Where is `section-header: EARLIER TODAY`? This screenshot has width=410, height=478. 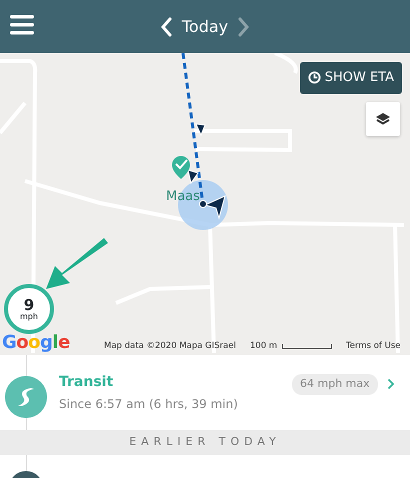
section-header: EARLIER TODAY is located at coordinates (205, 442).